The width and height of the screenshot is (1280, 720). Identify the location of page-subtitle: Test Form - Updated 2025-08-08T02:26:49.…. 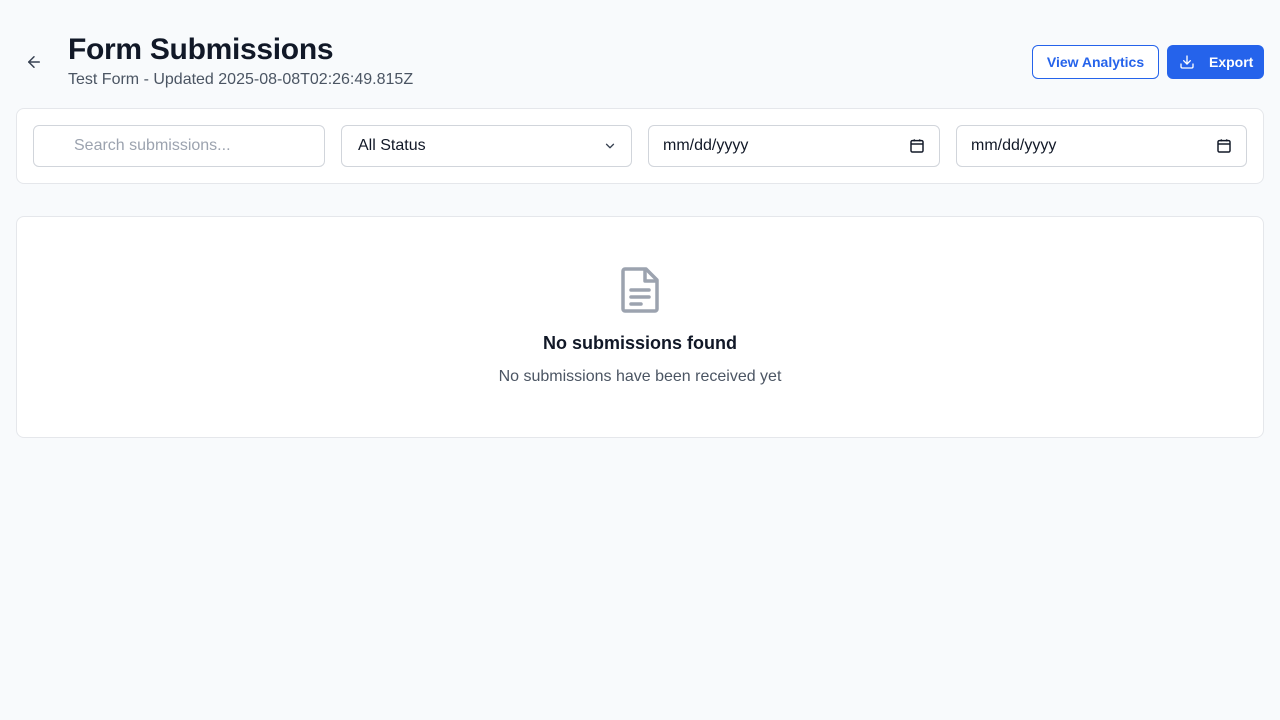
(241, 79).